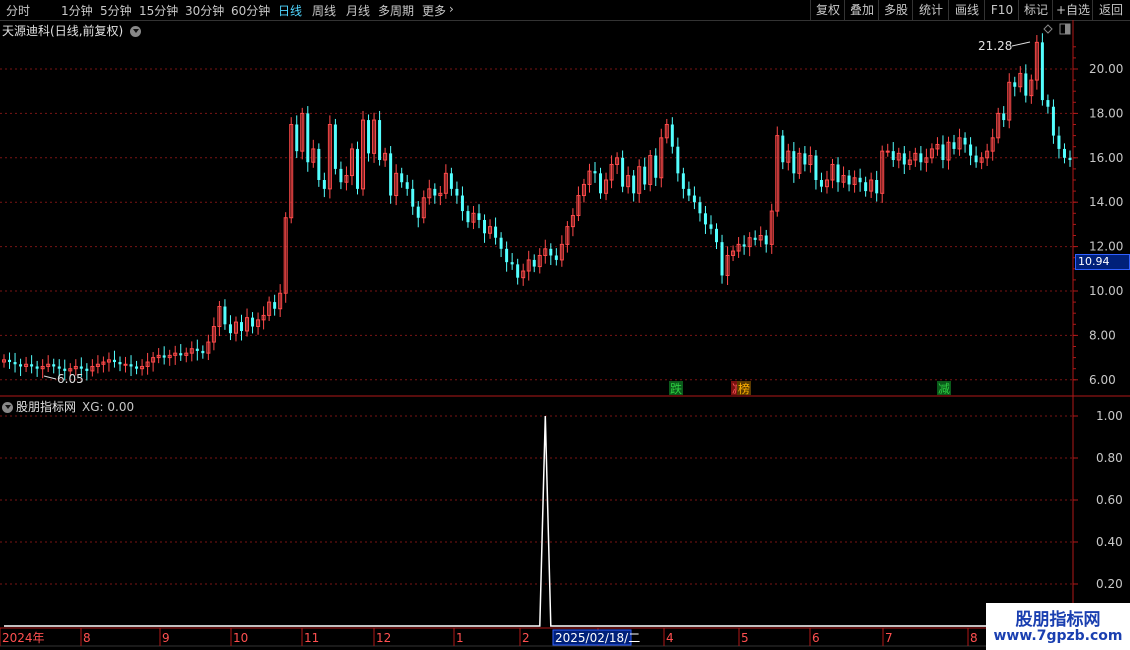 The height and width of the screenshot is (650, 1130). What do you see at coordinates (68, 406) in the screenshot?
I see `indicator-title: 股朋指标网 XG: 0.00` at bounding box center [68, 406].